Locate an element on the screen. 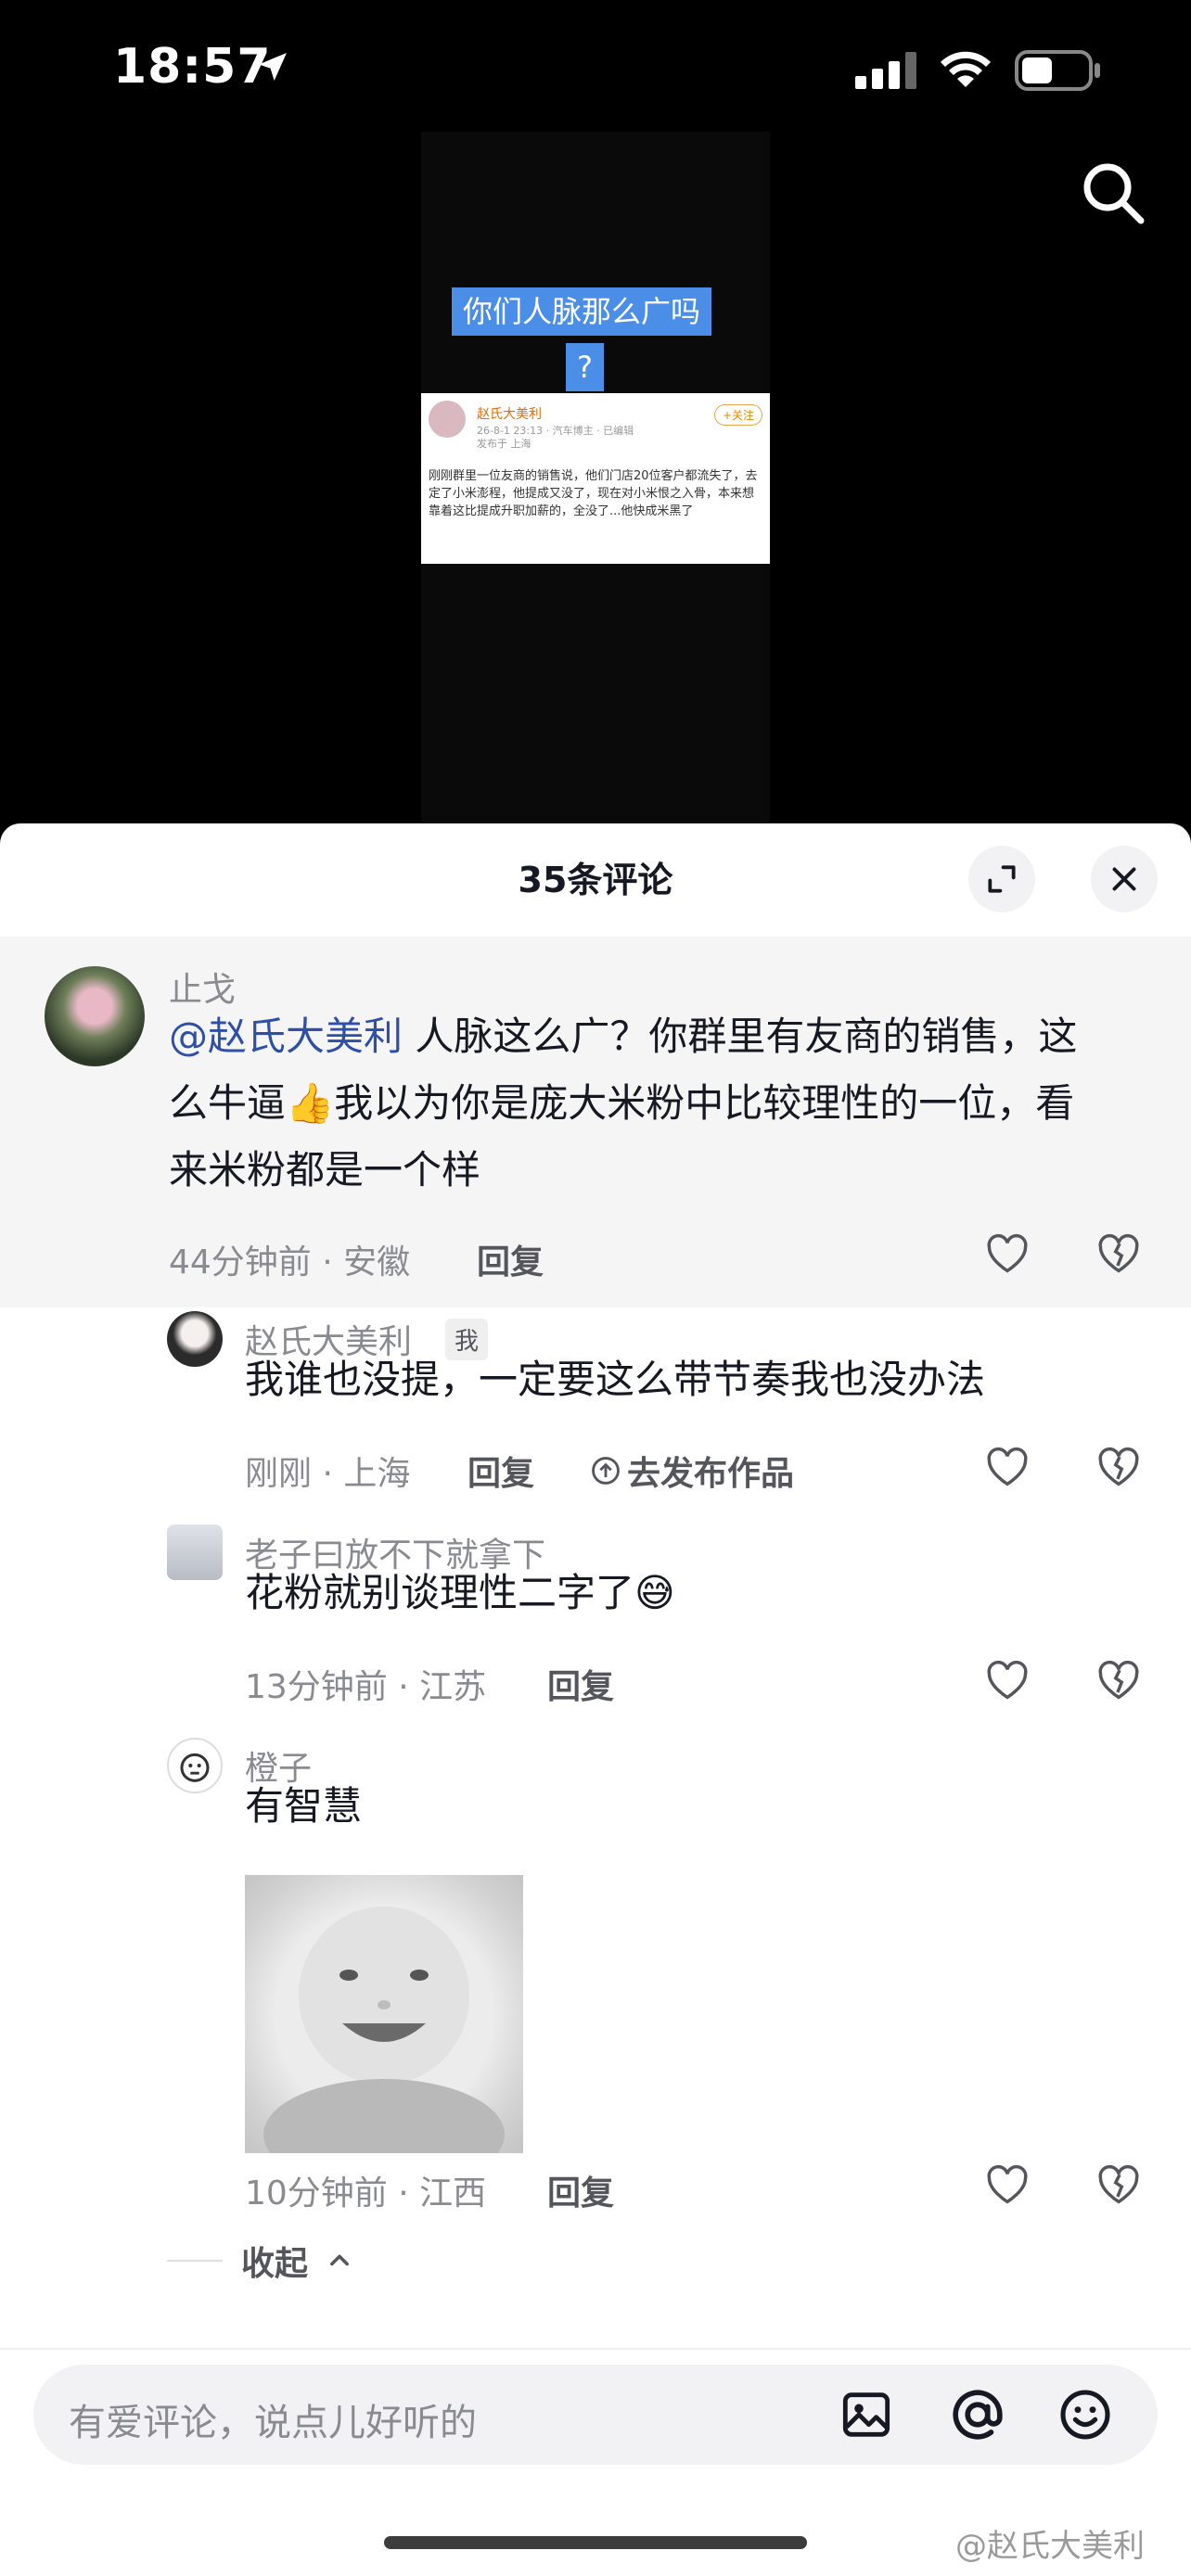  cartoon-face-icon is located at coordinates (195, 1767).